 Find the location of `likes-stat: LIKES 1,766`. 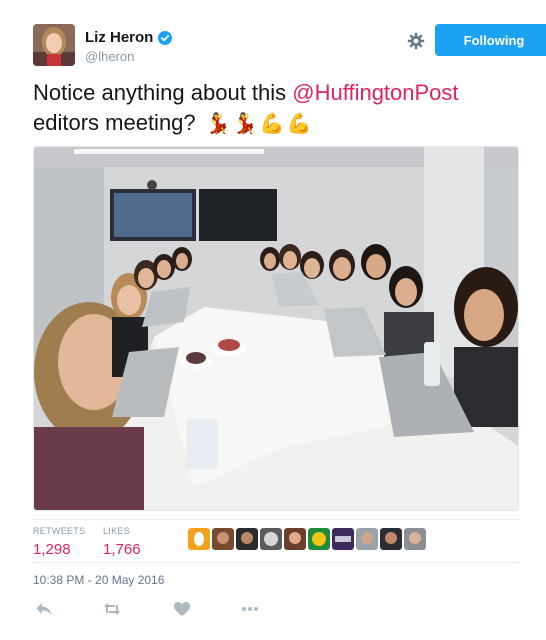

likes-stat: LIKES 1,766 is located at coordinates (122, 542).